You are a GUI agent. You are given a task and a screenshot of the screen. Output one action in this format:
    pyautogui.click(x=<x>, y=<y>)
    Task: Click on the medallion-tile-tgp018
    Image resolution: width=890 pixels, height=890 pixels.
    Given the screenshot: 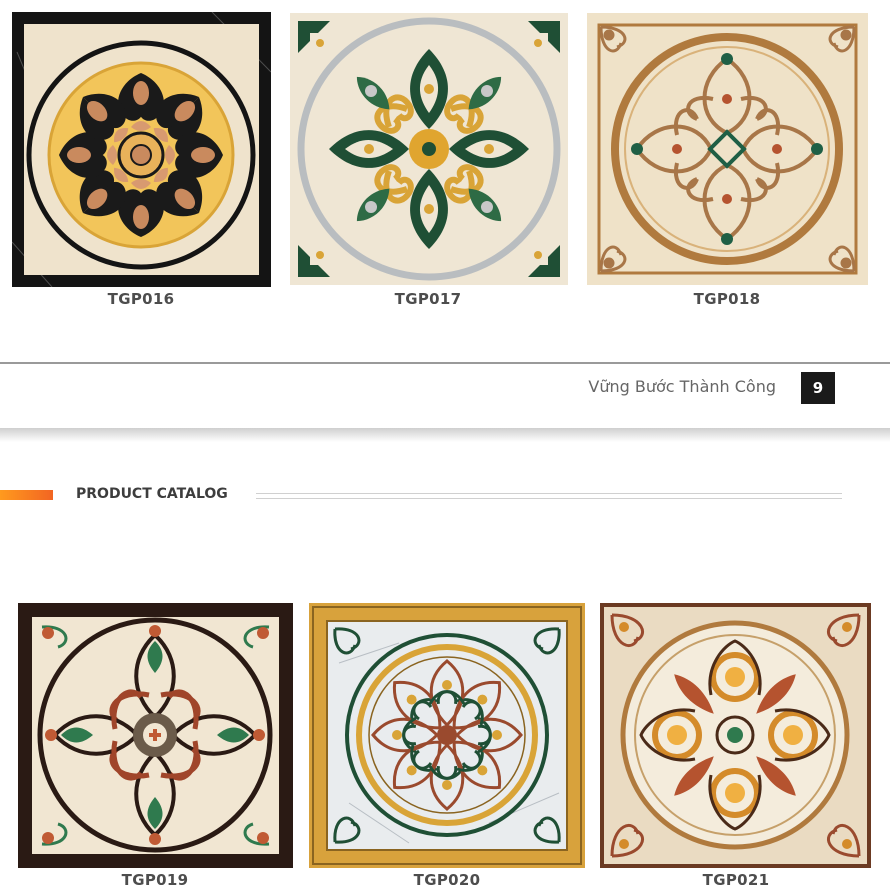 What is the action you would take?
    pyautogui.click(x=727, y=149)
    